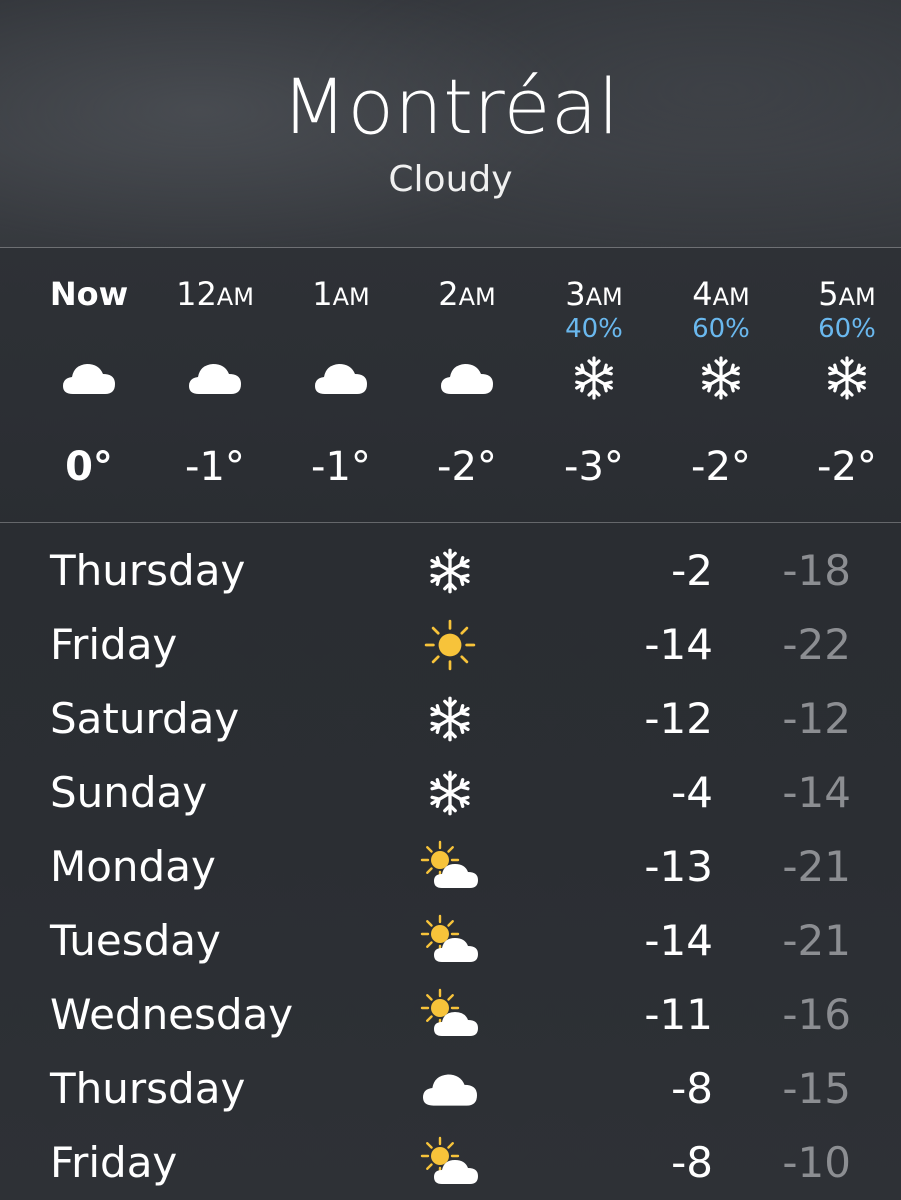  Describe the element at coordinates (145, 718) in the screenshot. I see `day-name: Saturday` at that location.